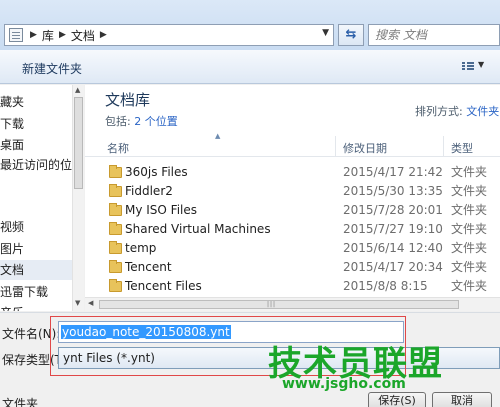  I want to click on nav-item-pictures: 图片, so click(12, 249).